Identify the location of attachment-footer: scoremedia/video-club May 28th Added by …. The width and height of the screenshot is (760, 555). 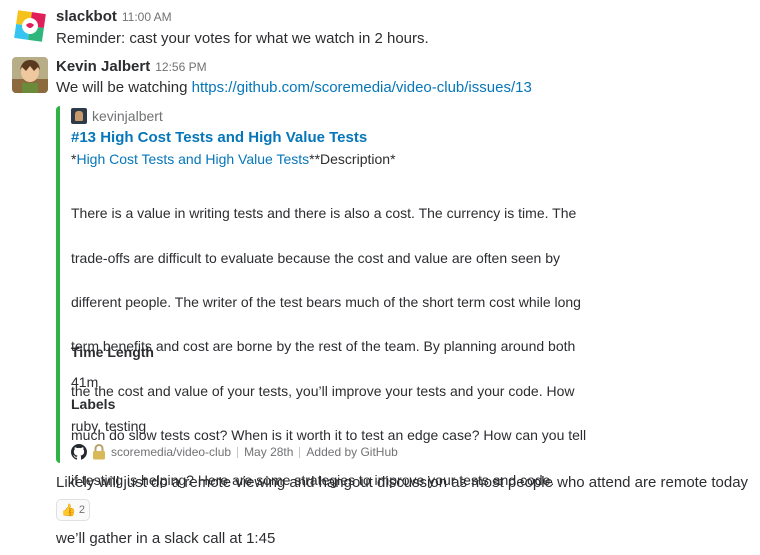
(365, 452).